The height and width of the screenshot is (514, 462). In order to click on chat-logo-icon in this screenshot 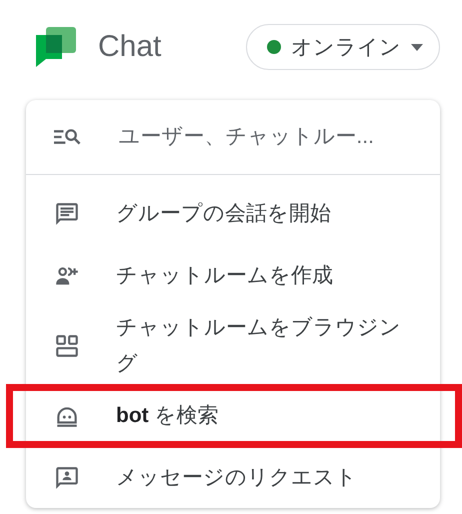, I will do `click(56, 47)`.